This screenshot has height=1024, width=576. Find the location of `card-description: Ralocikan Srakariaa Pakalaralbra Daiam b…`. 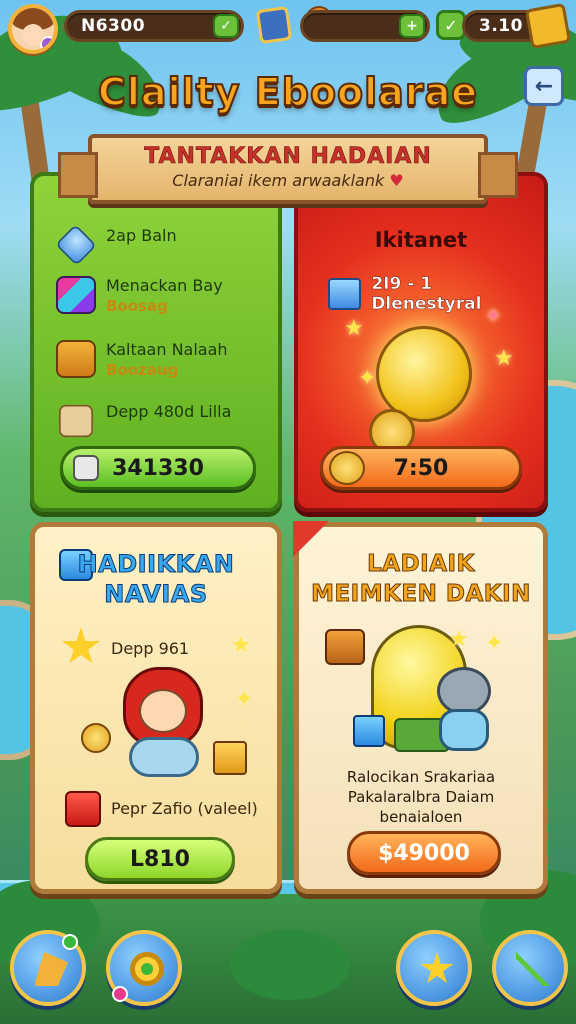

card-description: Ralocikan Srakariaa Pakalaralbra Daiam b… is located at coordinates (421, 797).